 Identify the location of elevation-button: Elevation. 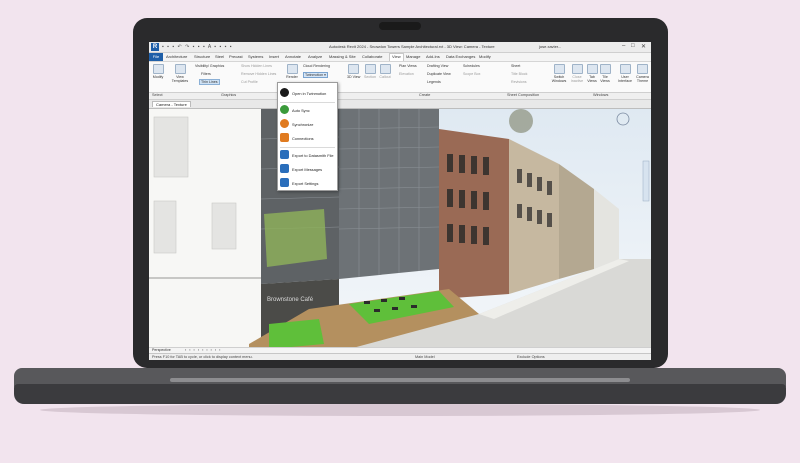
(406, 74).